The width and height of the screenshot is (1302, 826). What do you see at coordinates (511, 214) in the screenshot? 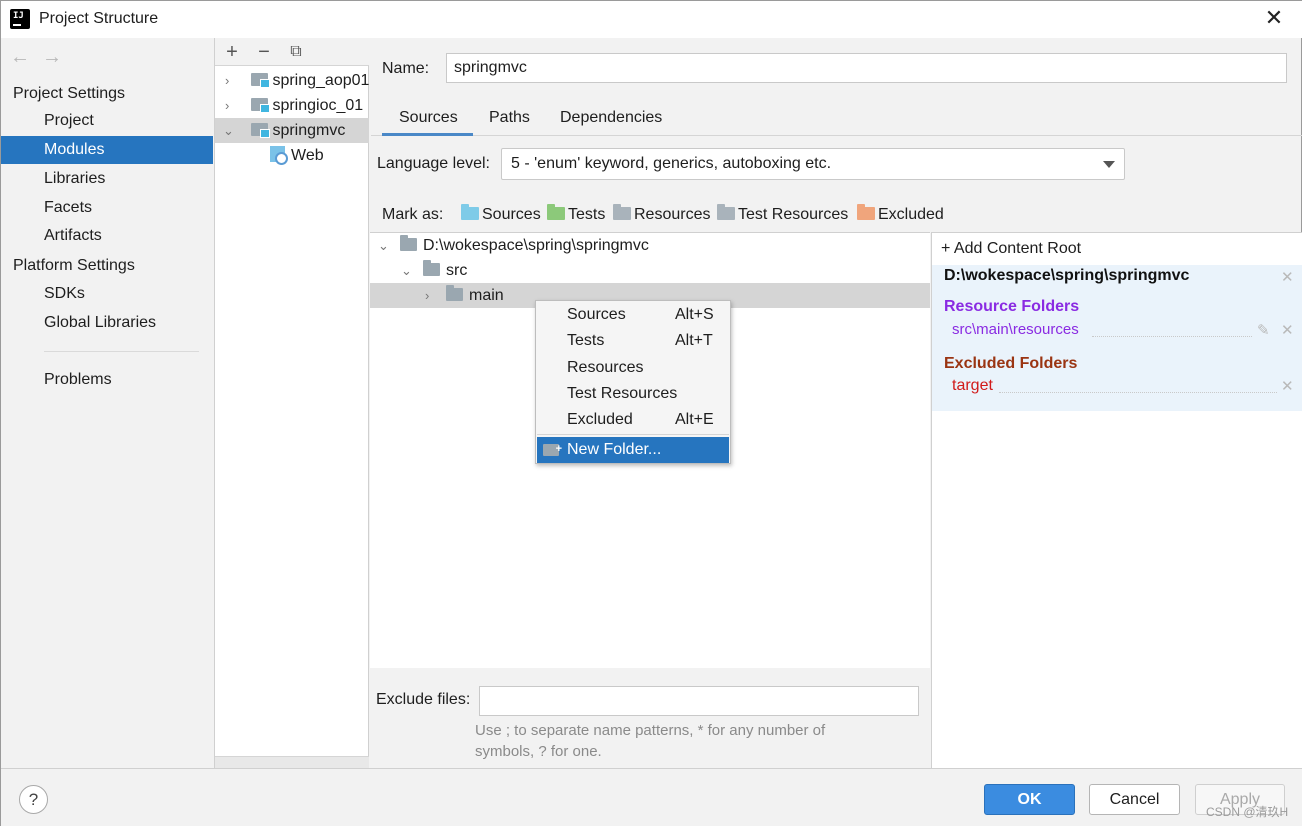
I see `mark-as-sources-label: Sources` at bounding box center [511, 214].